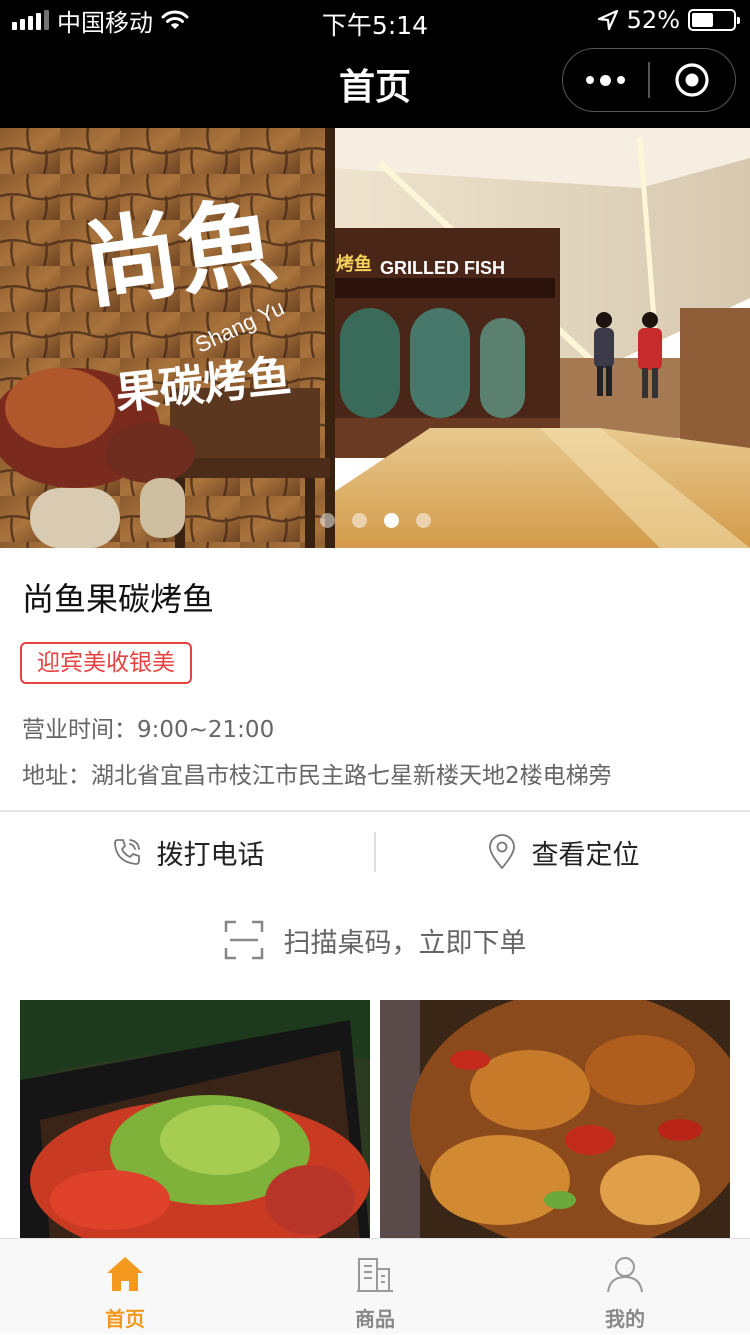  What do you see at coordinates (375, 1319) in the screenshot?
I see `tab-label: 商品` at bounding box center [375, 1319].